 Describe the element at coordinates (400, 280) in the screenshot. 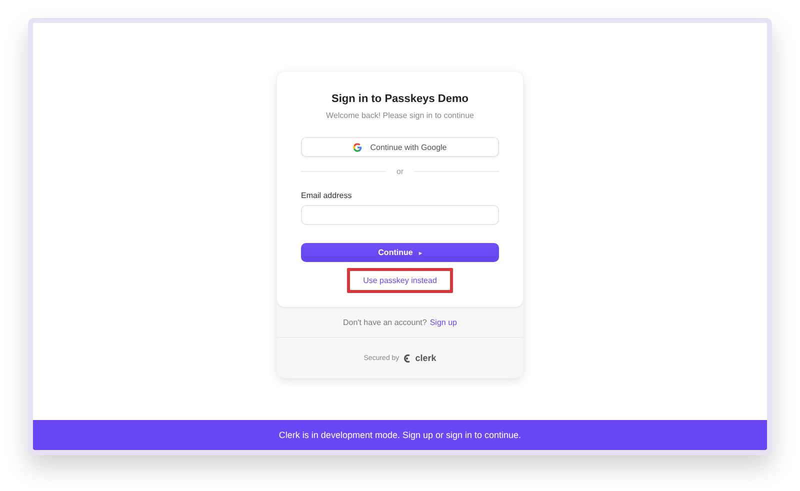

I see `passkey-link: Use passkey instead` at that location.